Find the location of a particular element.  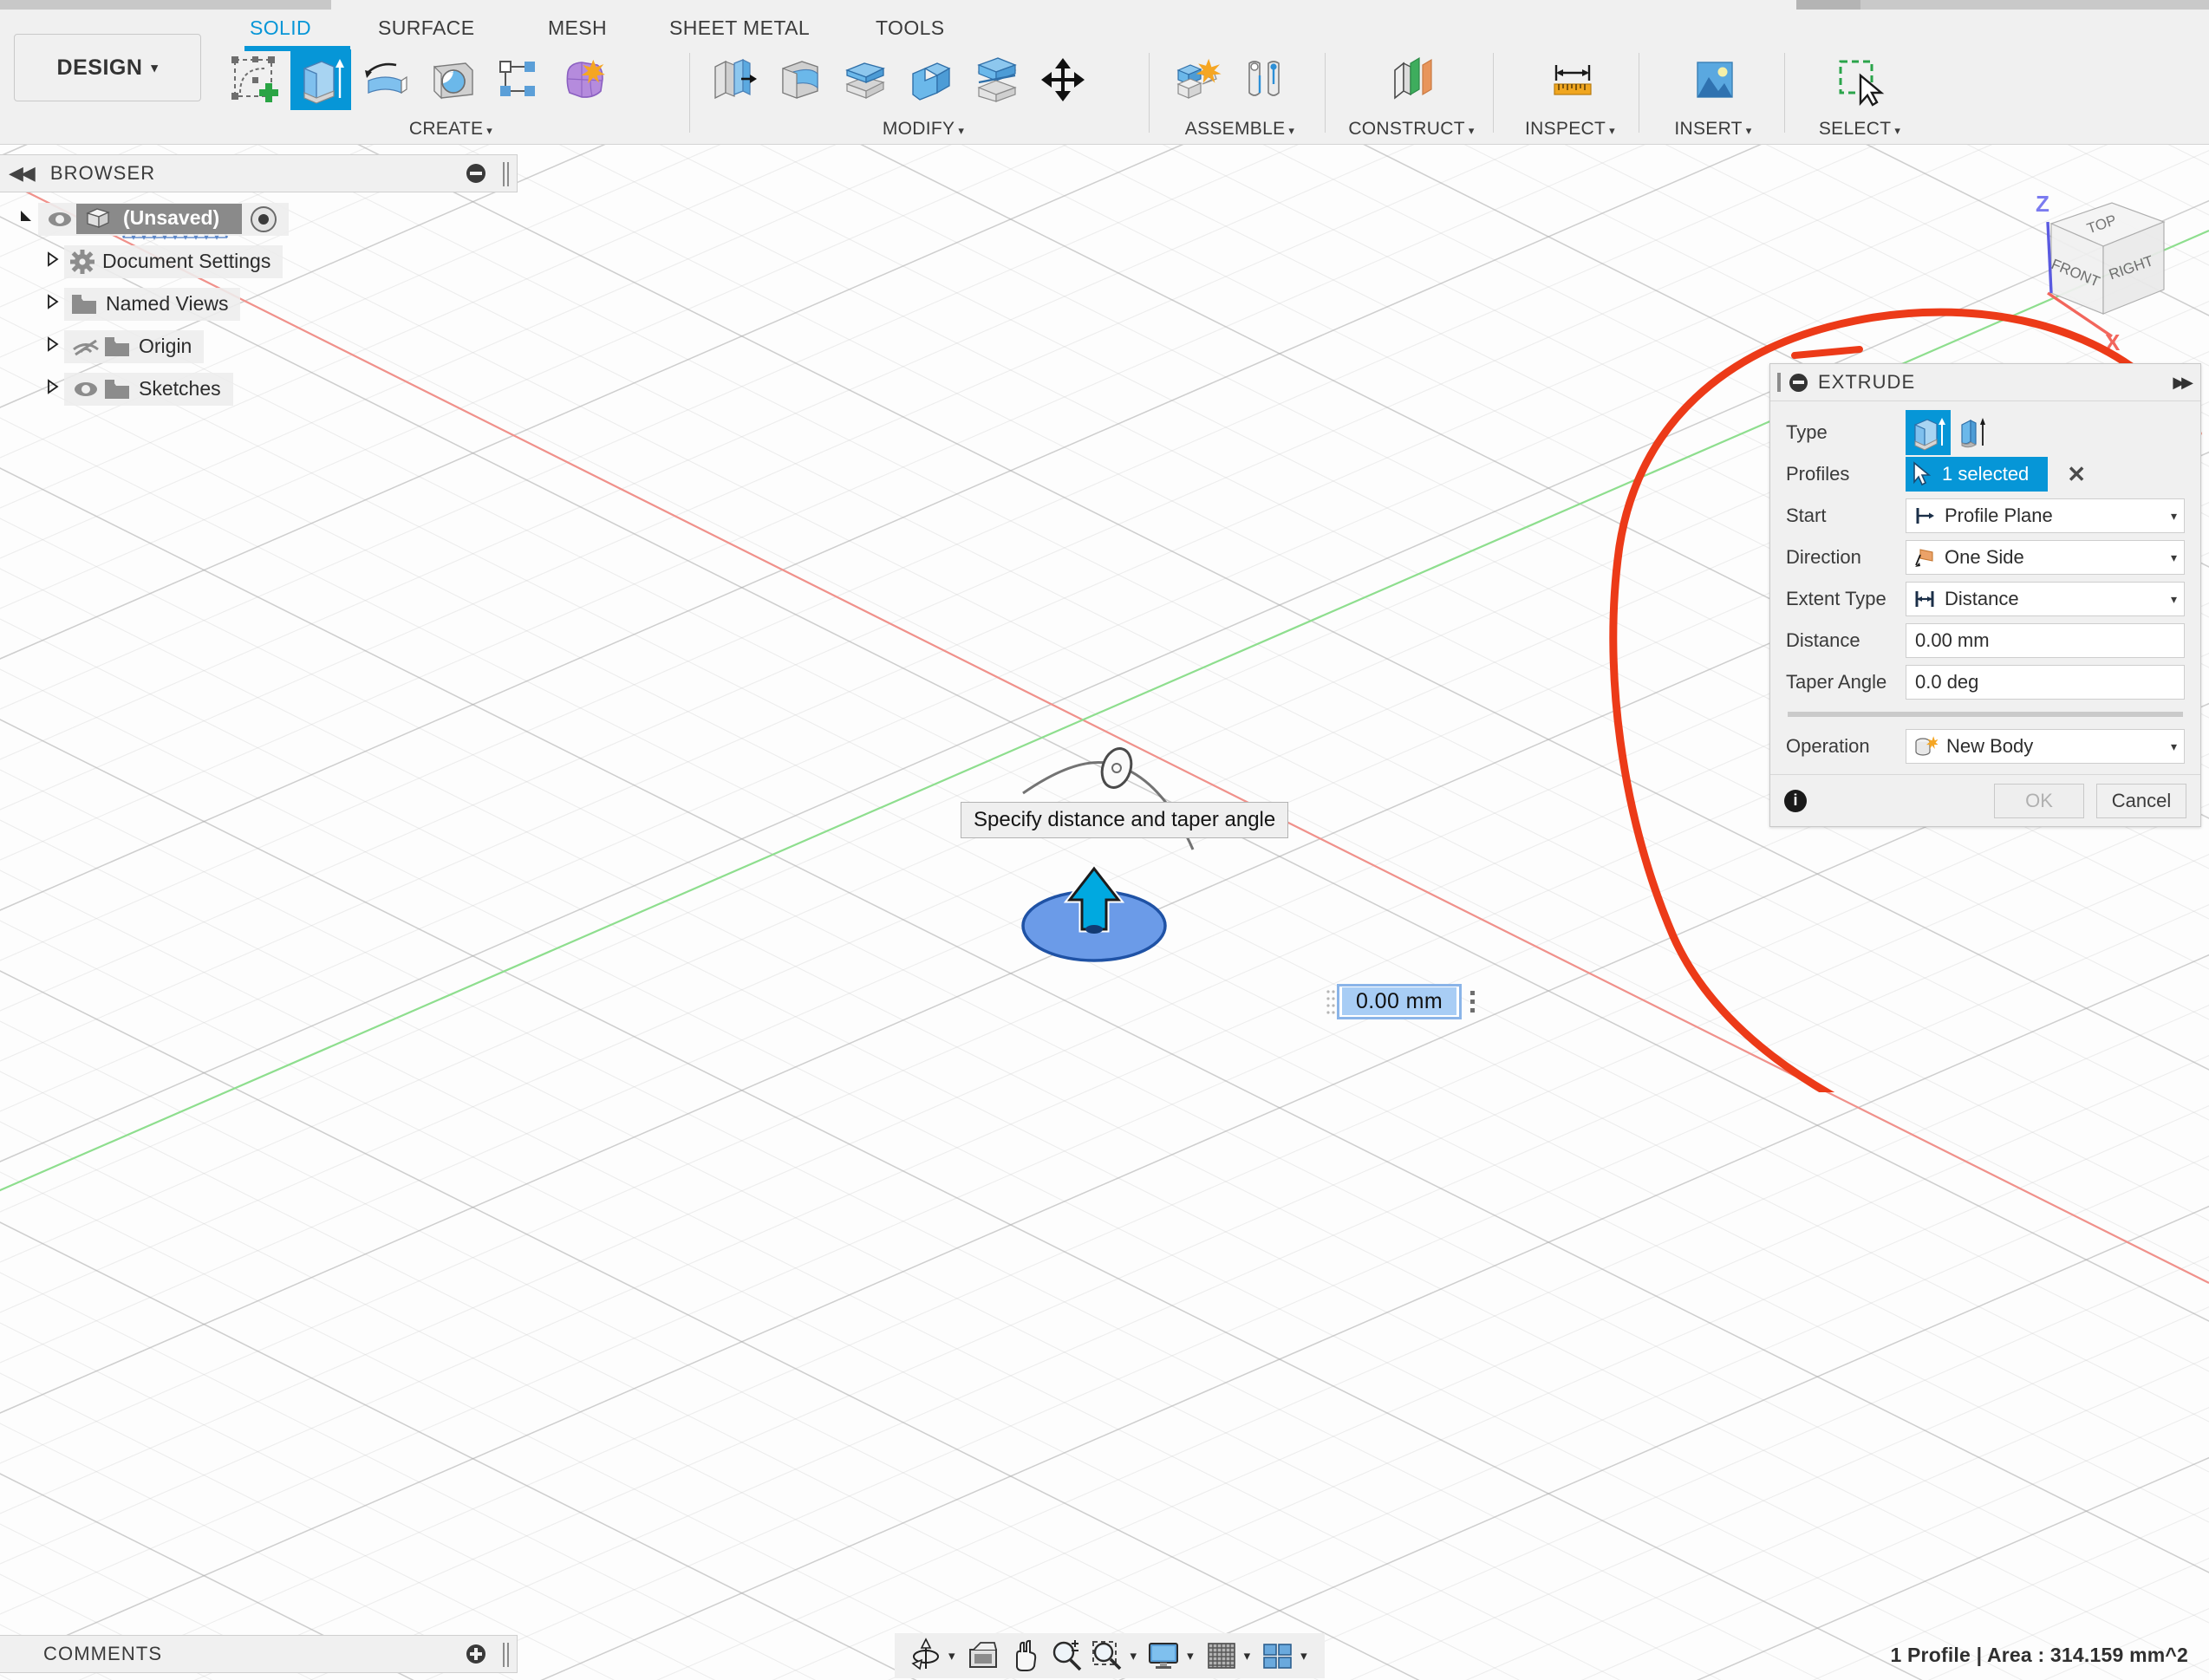

operation-dropdown: New Body ▾ is located at coordinates (2046, 746).